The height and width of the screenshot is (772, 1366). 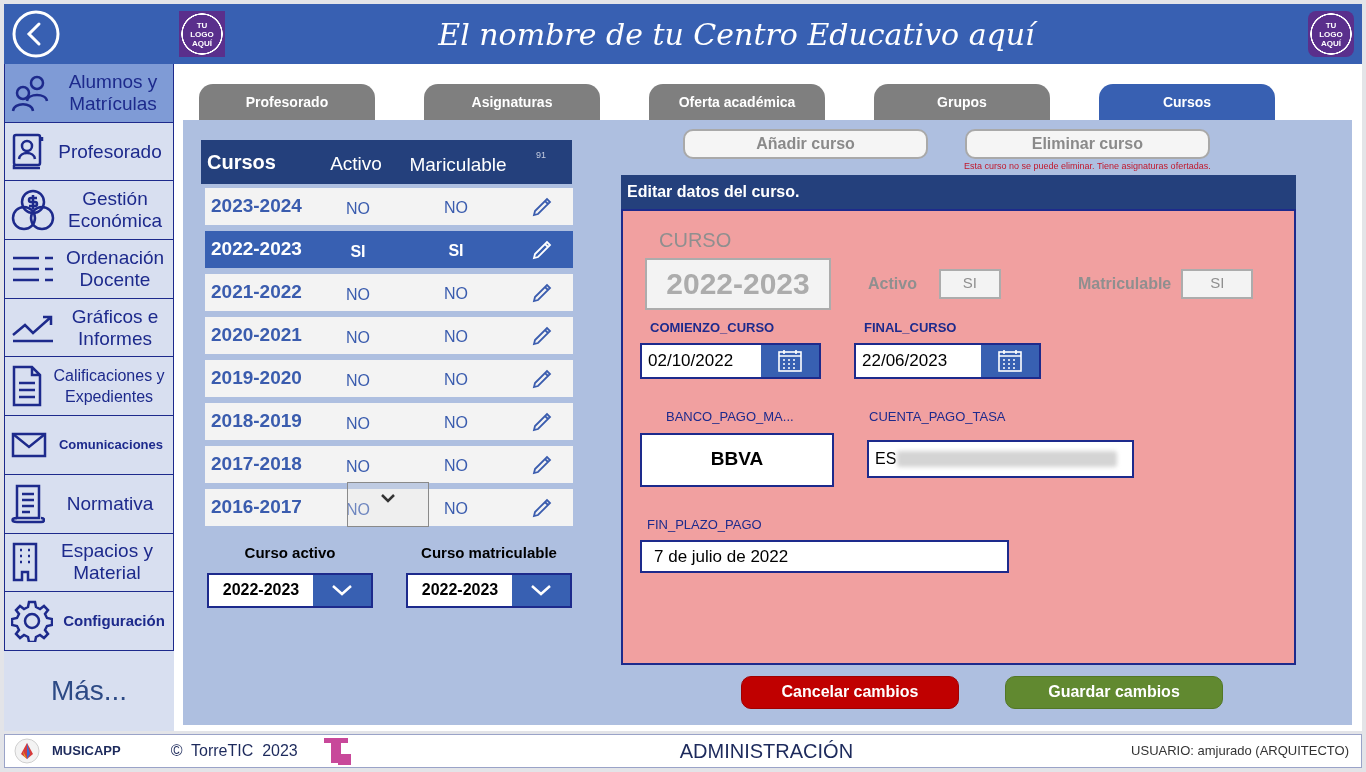 What do you see at coordinates (947, 361) in the screenshot?
I see `date-field: 22/06/2023` at bounding box center [947, 361].